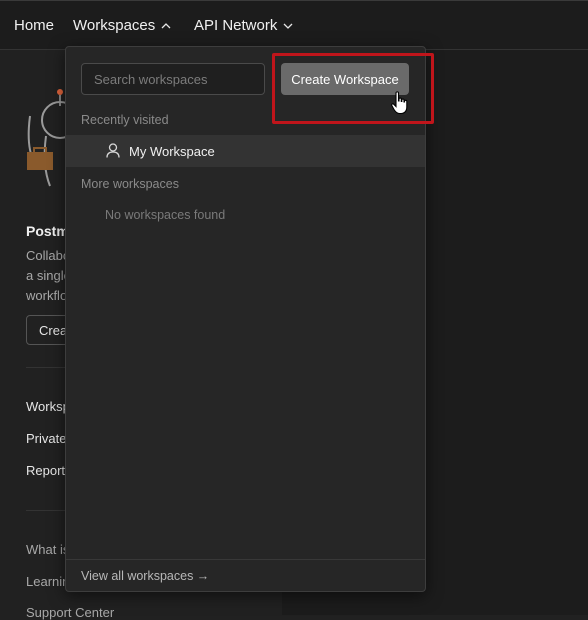 Image resolution: width=588 pixels, height=620 pixels. Describe the element at coordinates (47, 295) in the screenshot. I see `background-desc-line: workflo` at that location.